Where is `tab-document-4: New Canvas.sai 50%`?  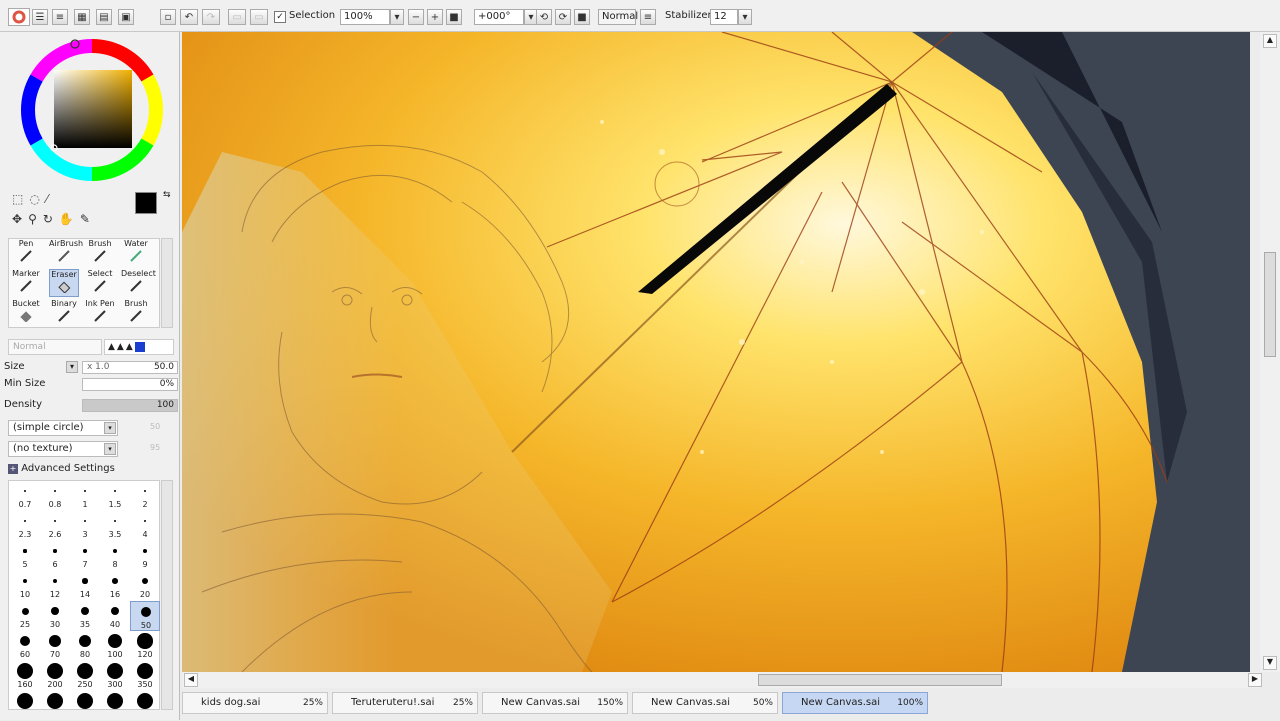
tab-document-4: New Canvas.sai 50% is located at coordinates (705, 703).